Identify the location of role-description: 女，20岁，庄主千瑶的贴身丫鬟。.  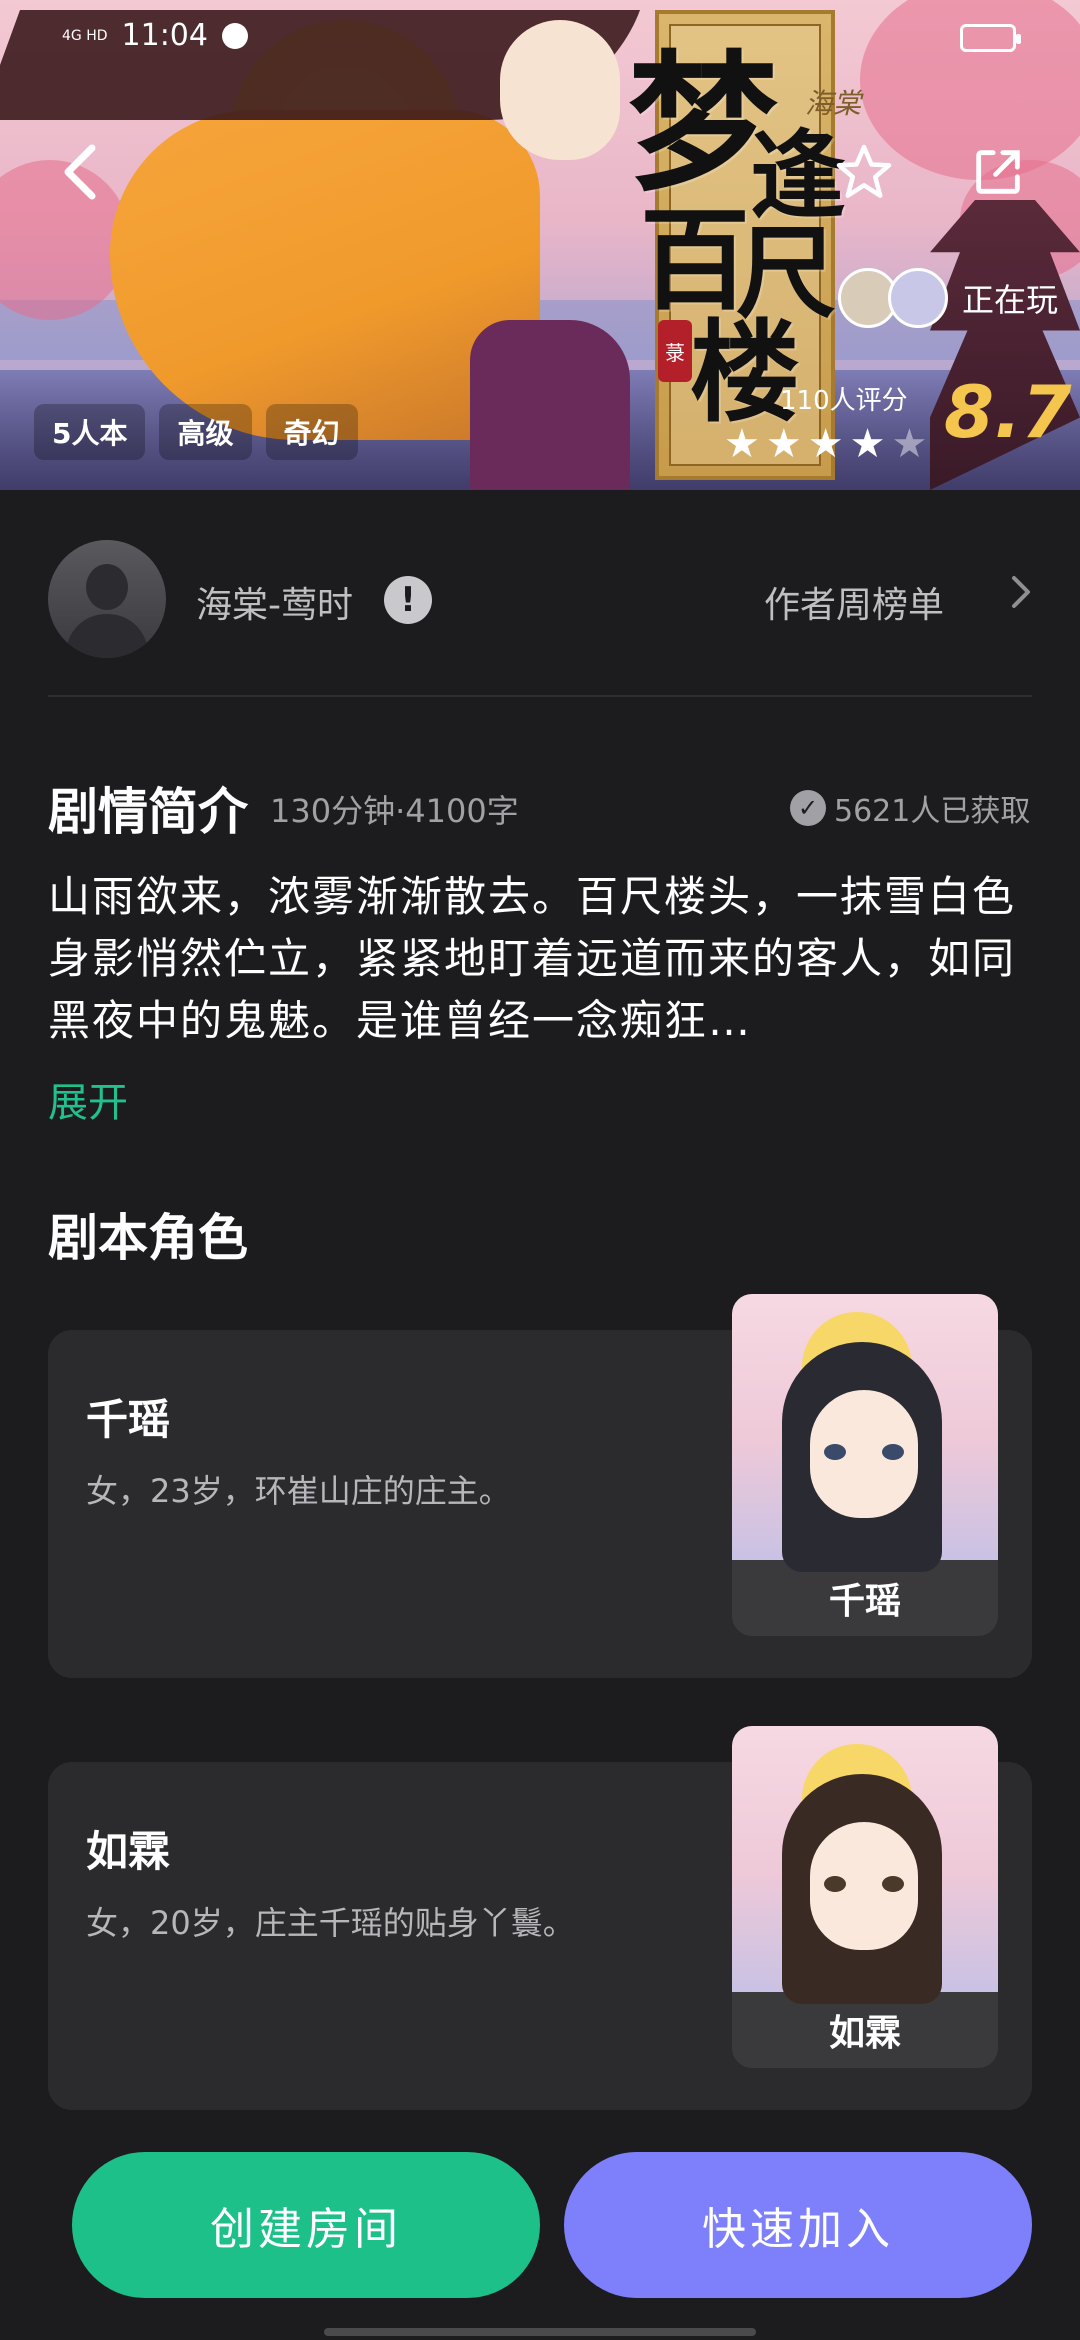
(330, 1923).